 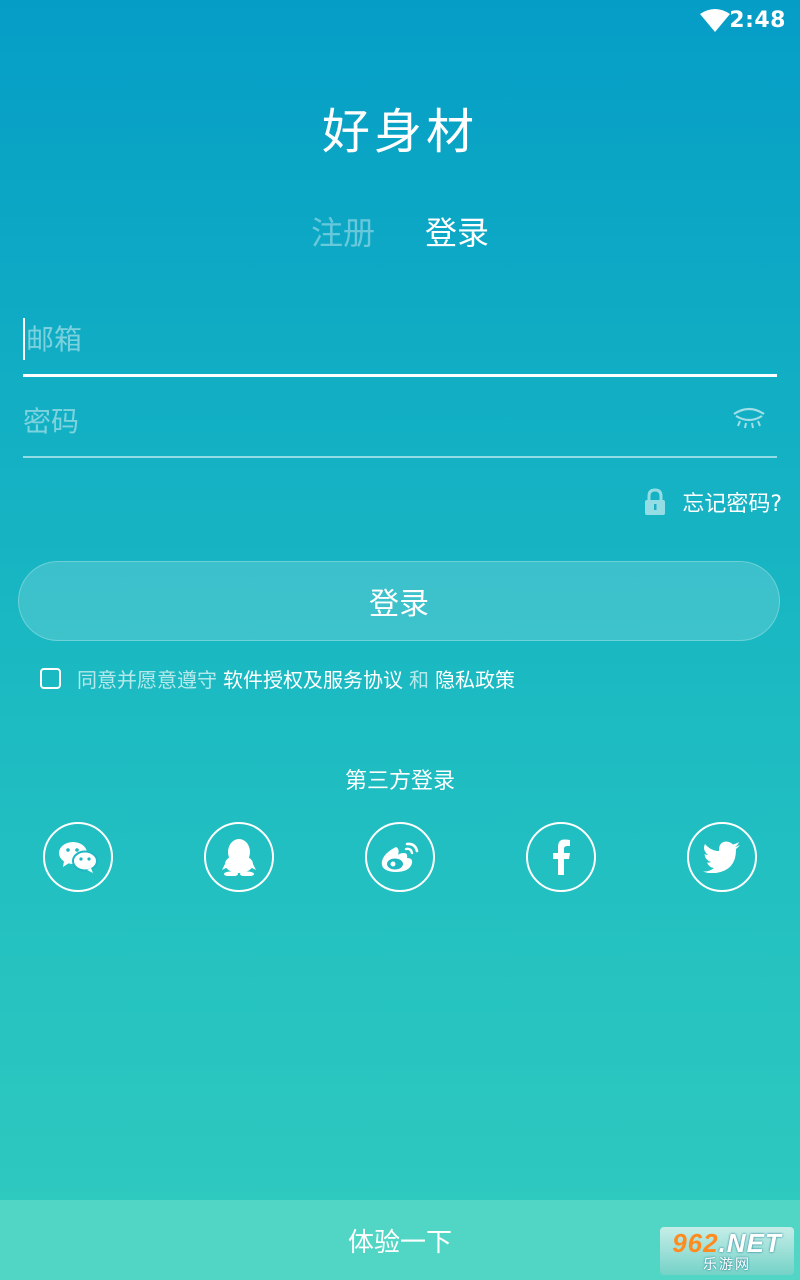 I want to click on app-title: 好身材, so click(x=399, y=132).